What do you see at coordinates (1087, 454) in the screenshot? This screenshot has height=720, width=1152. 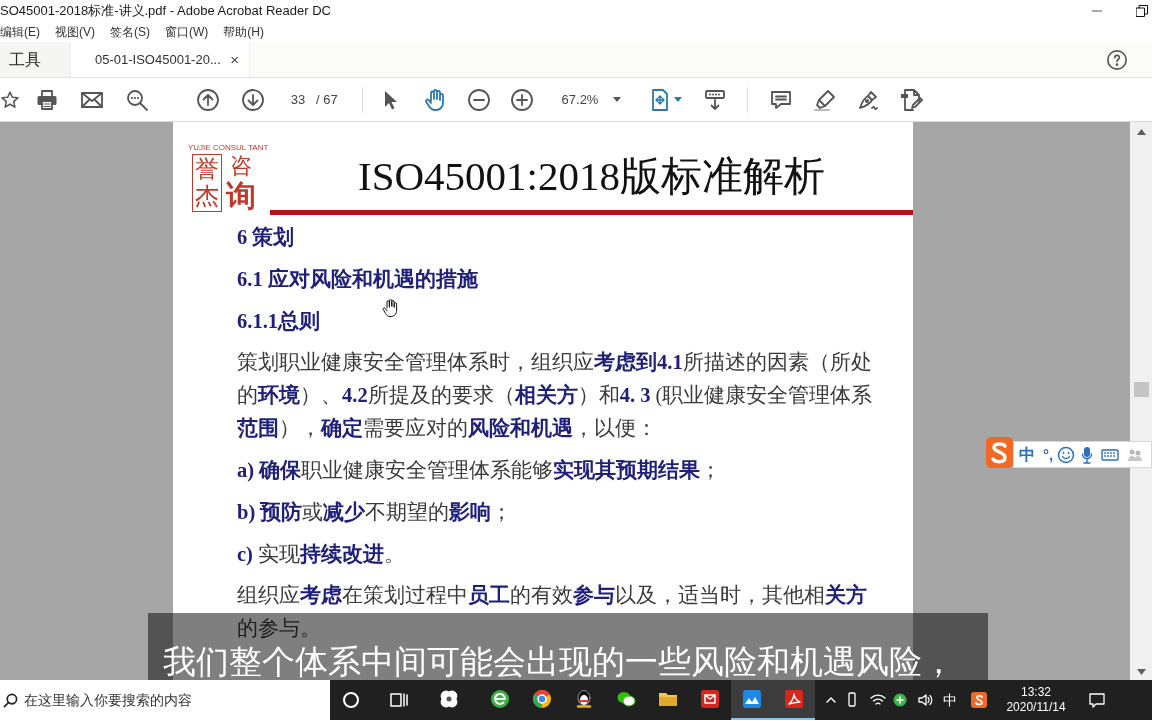 I see `microphone-icon` at bounding box center [1087, 454].